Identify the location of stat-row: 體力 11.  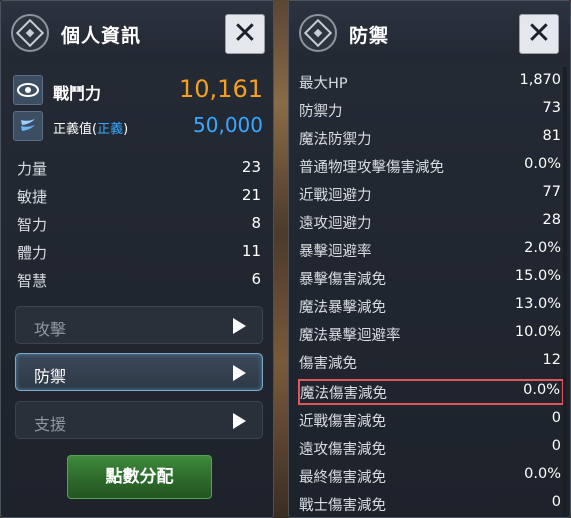
(139, 254).